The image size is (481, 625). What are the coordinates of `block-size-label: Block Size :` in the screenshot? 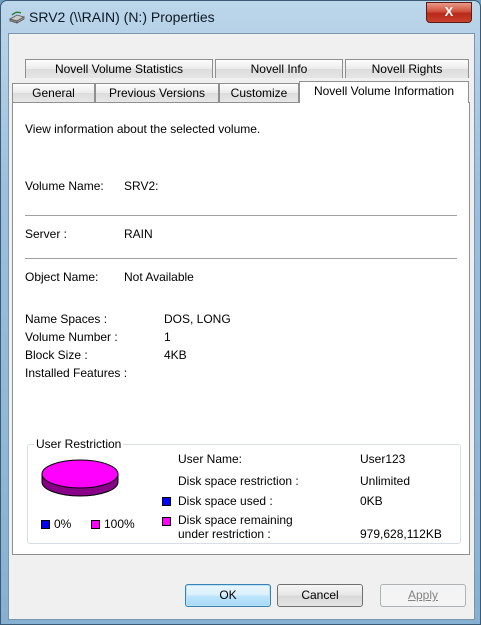 It's located at (56, 355).